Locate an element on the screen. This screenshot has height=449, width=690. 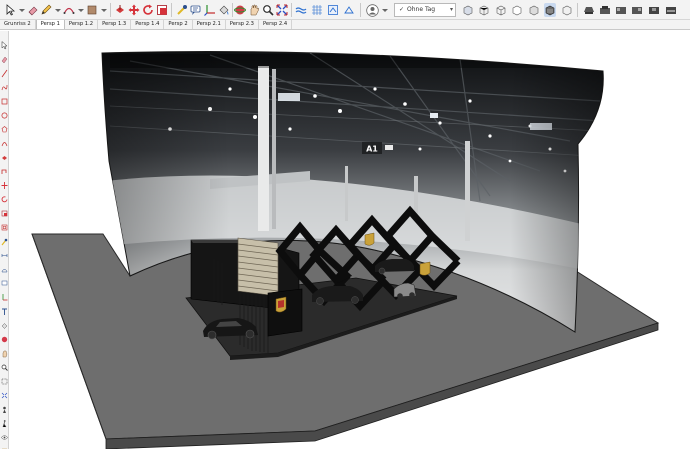
chevron-down-icon: ▾ is located at coordinates (451, 9).